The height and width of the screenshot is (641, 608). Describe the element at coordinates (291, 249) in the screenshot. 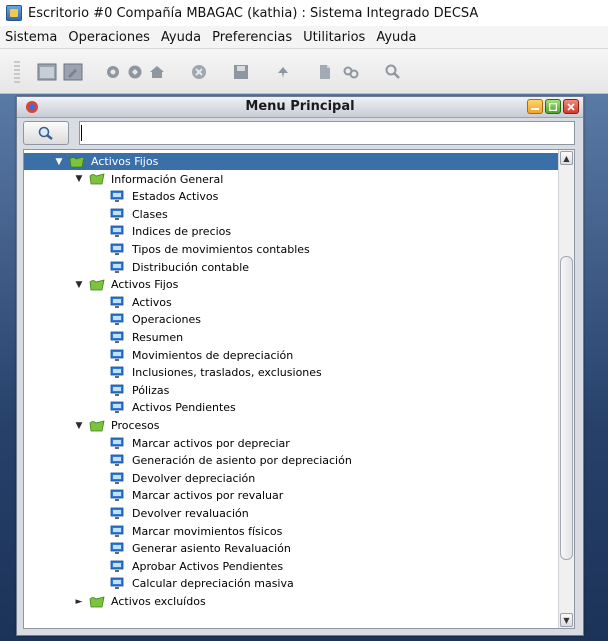

I see `tree-item: Tipos de movimientos contables` at that location.